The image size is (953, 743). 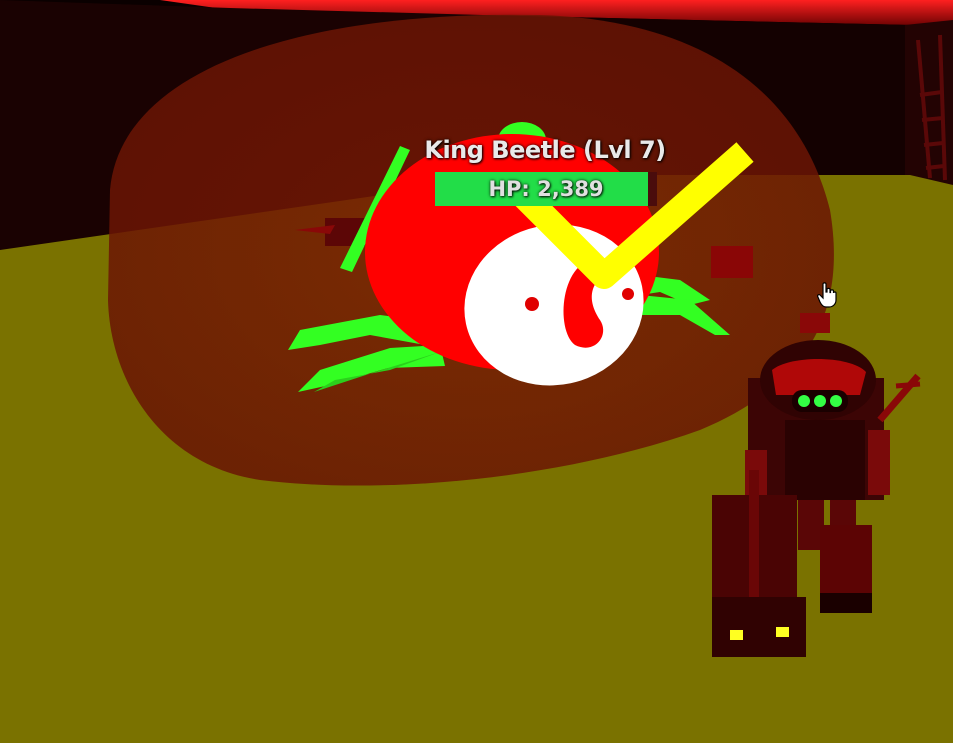 What do you see at coordinates (732, 262) in the screenshot?
I see `debris-block` at bounding box center [732, 262].